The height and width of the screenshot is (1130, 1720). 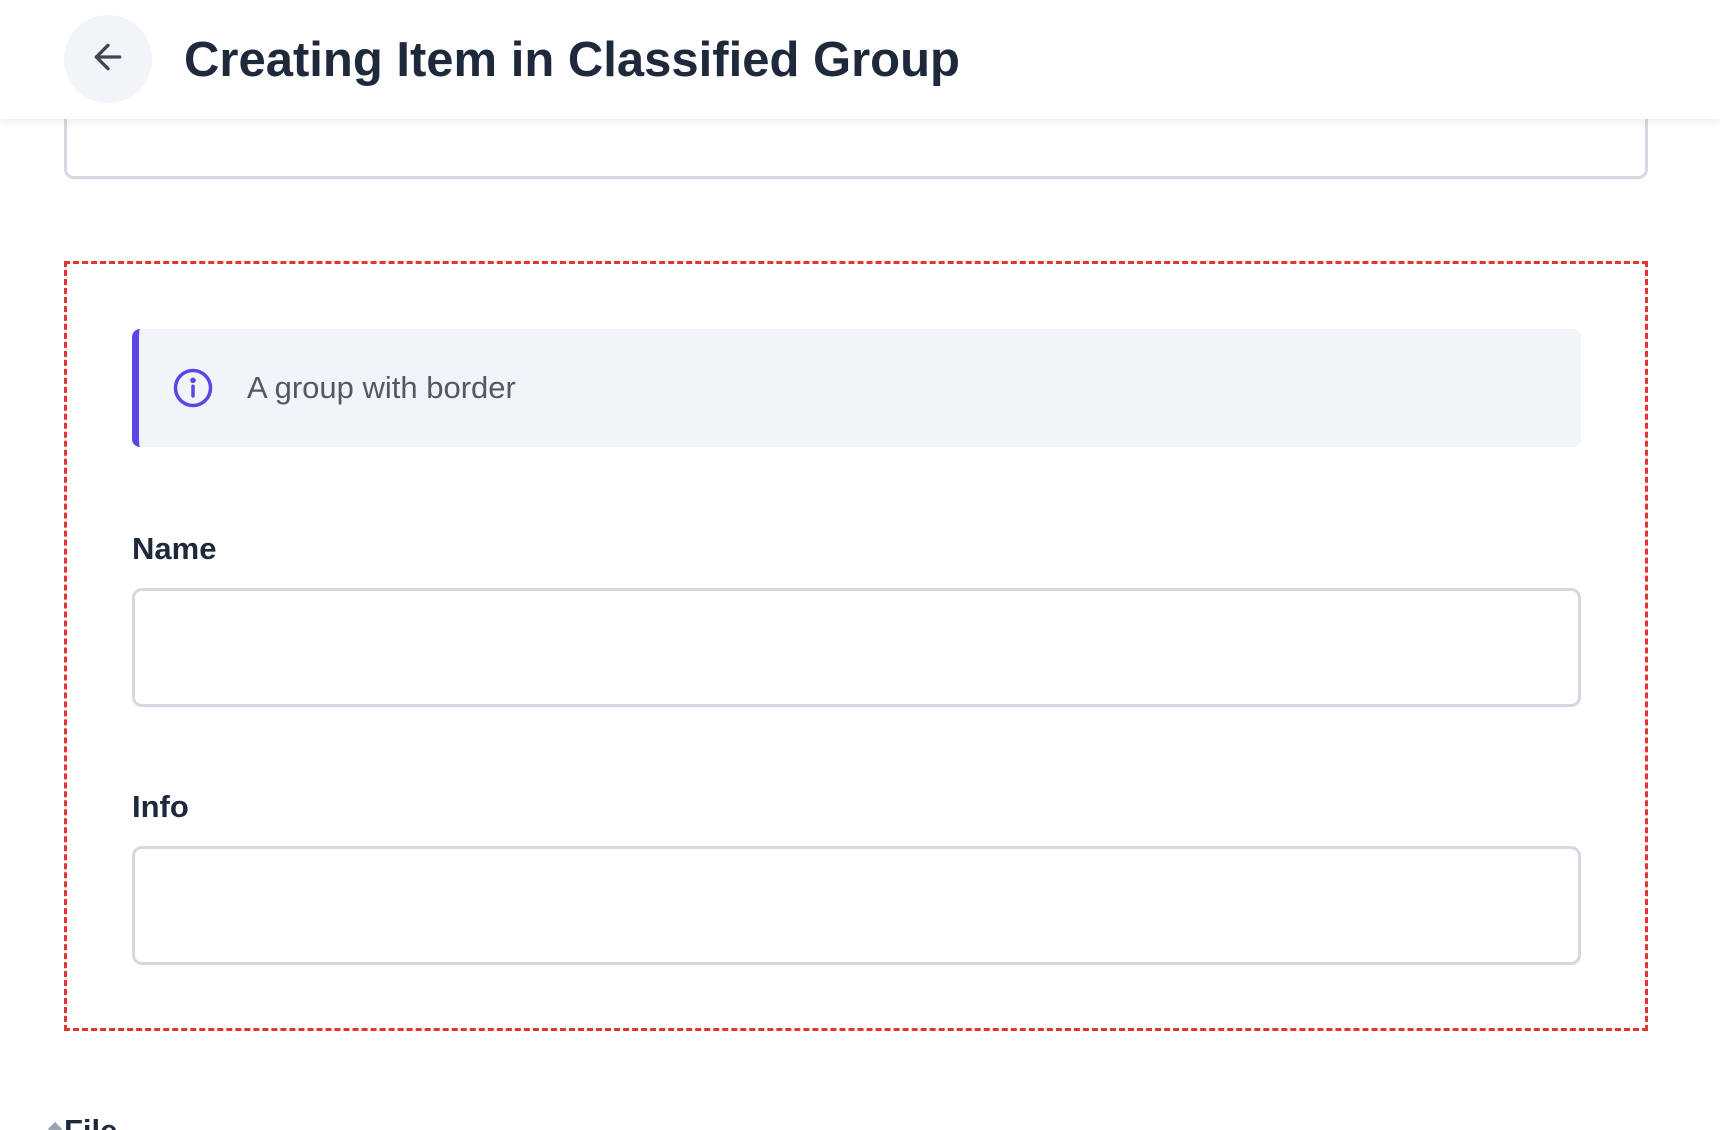 I want to click on back-button, so click(x=108, y=59).